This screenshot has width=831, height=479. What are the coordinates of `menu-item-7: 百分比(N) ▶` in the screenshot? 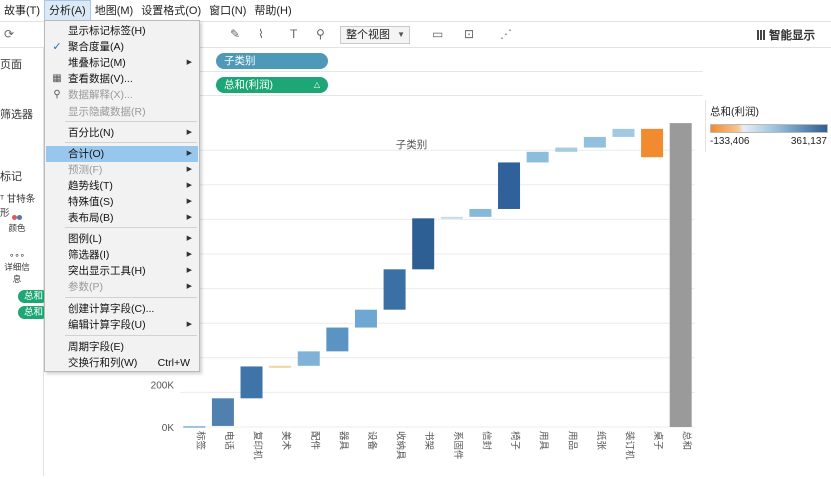 It's located at (122, 133).